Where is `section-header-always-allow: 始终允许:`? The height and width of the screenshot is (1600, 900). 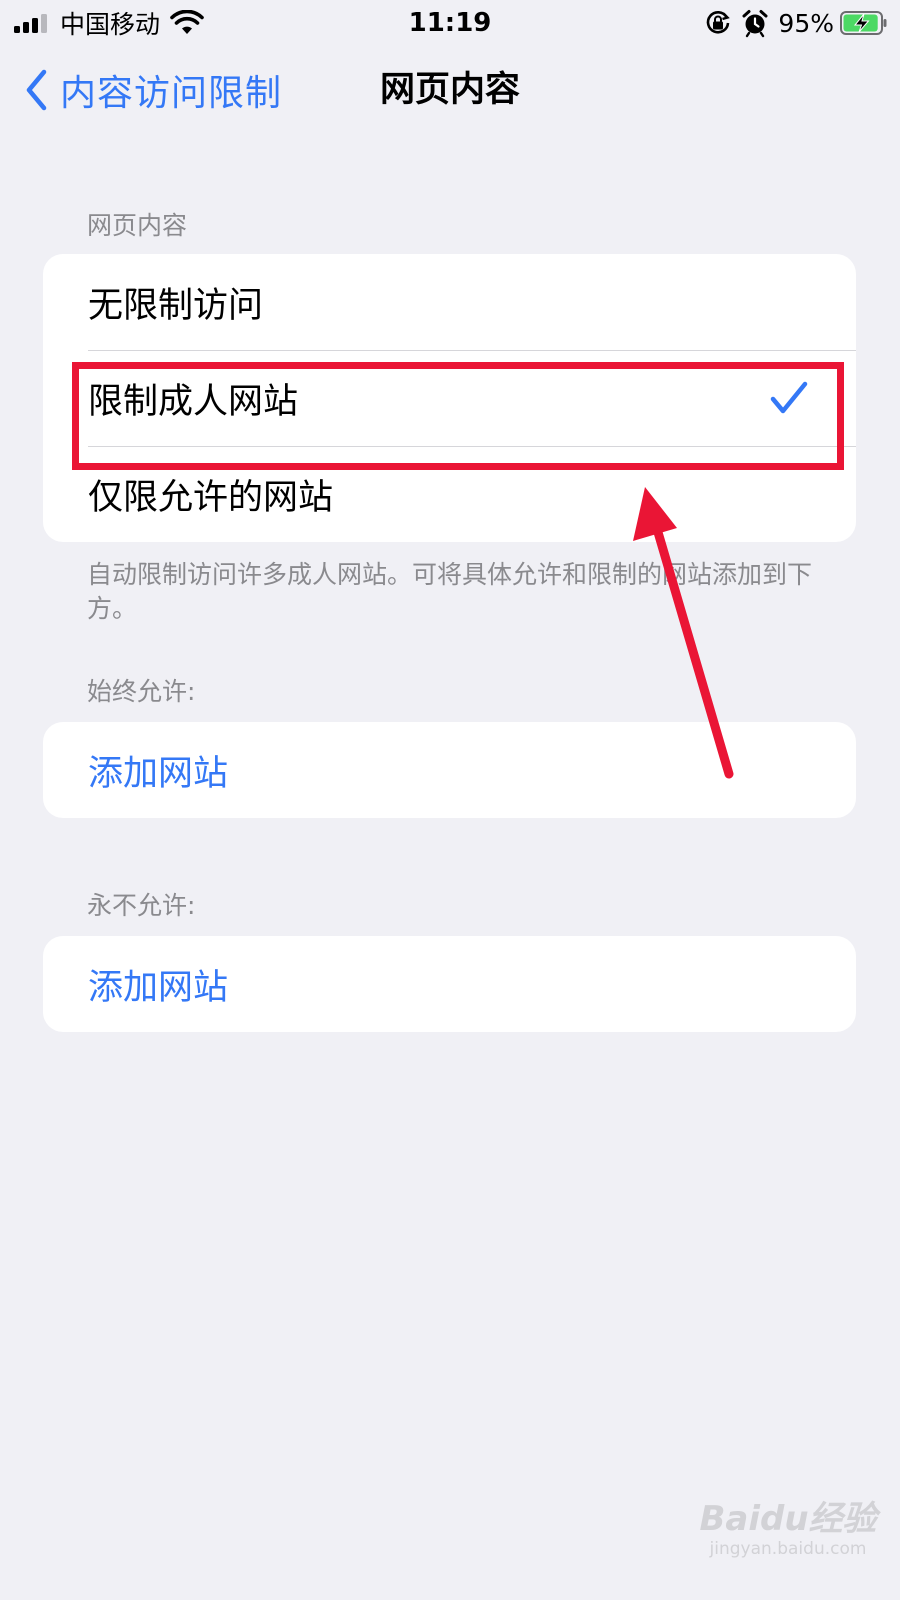 section-header-always-allow: 始终允许: is located at coordinates (141, 691).